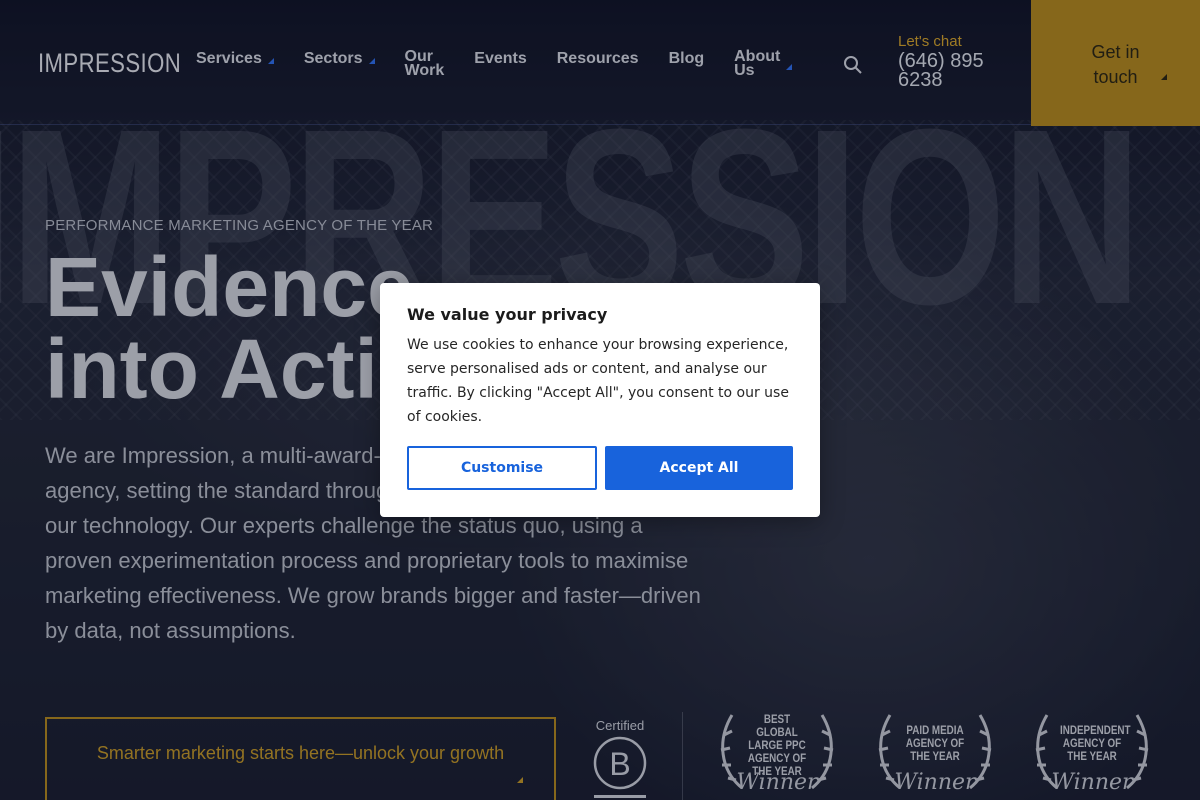 The image size is (1200, 800). Describe the element at coordinates (600, 468) in the screenshot. I see `cookie-modal-actions: Customise Accept All` at that location.